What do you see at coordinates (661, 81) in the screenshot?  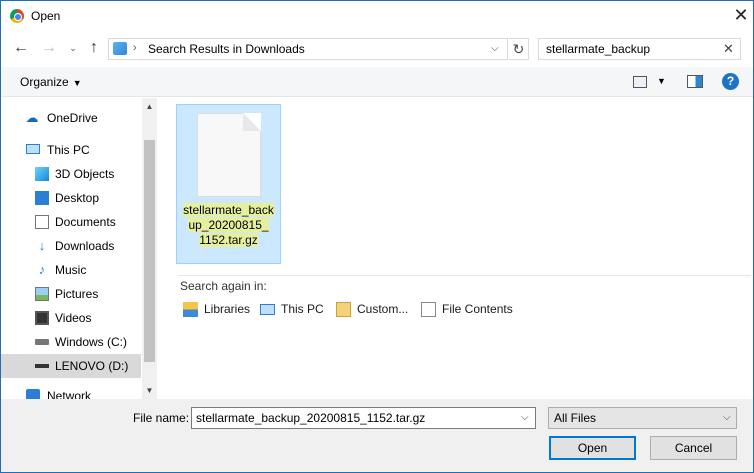 I see `view-options-caret-icon: ▼` at bounding box center [661, 81].